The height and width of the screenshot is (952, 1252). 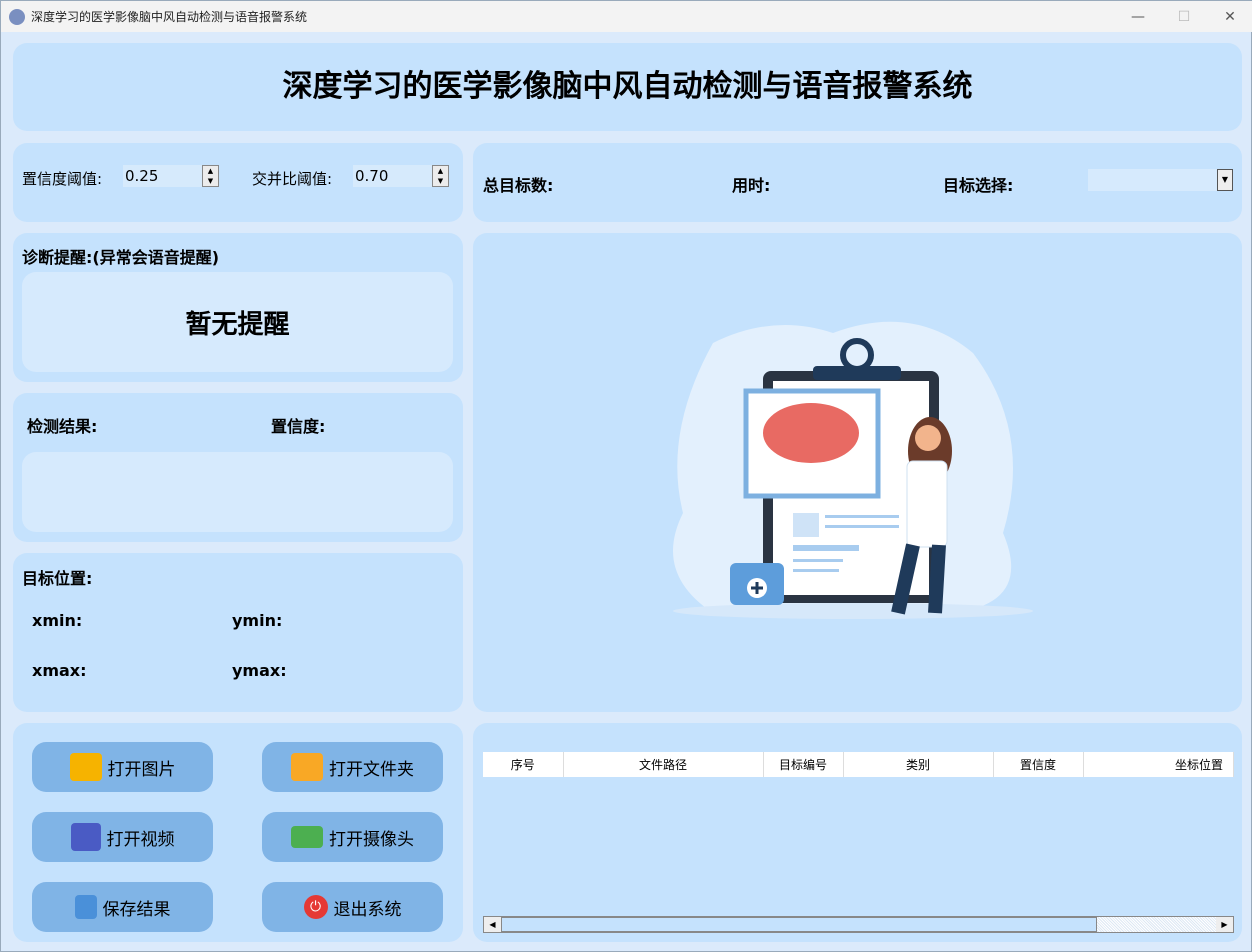 What do you see at coordinates (853, 470) in the screenshot?
I see `doctor-brain-illustration` at bounding box center [853, 470].